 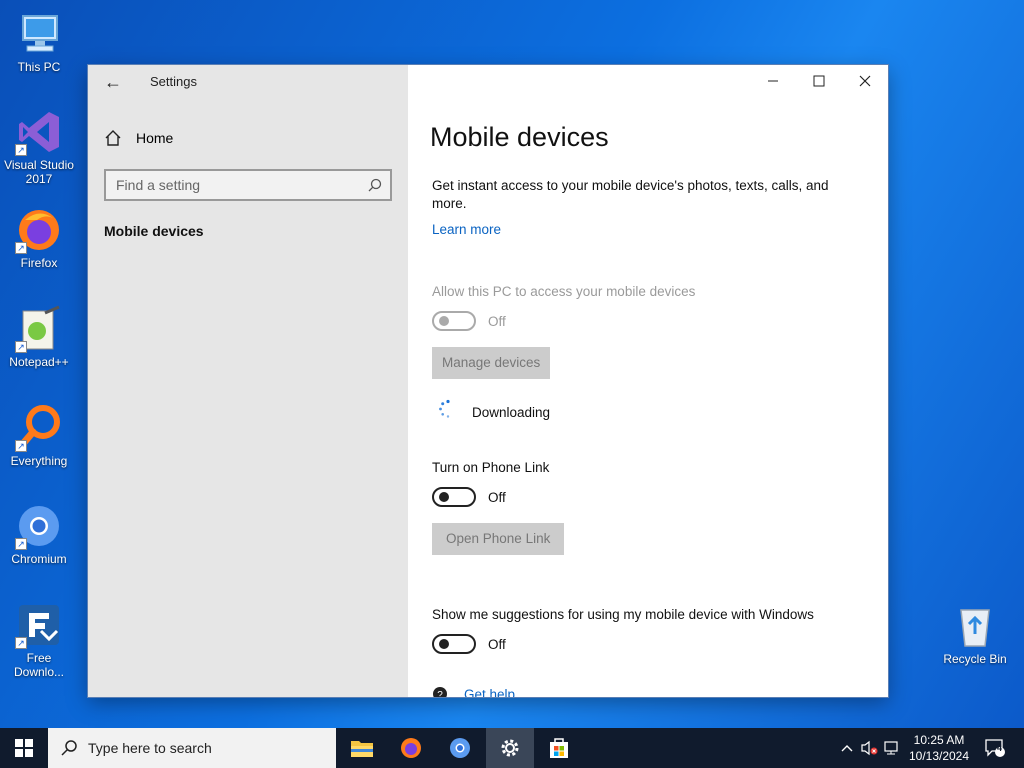 I want to click on desktop-icon-label: Chromium, so click(x=39, y=559).